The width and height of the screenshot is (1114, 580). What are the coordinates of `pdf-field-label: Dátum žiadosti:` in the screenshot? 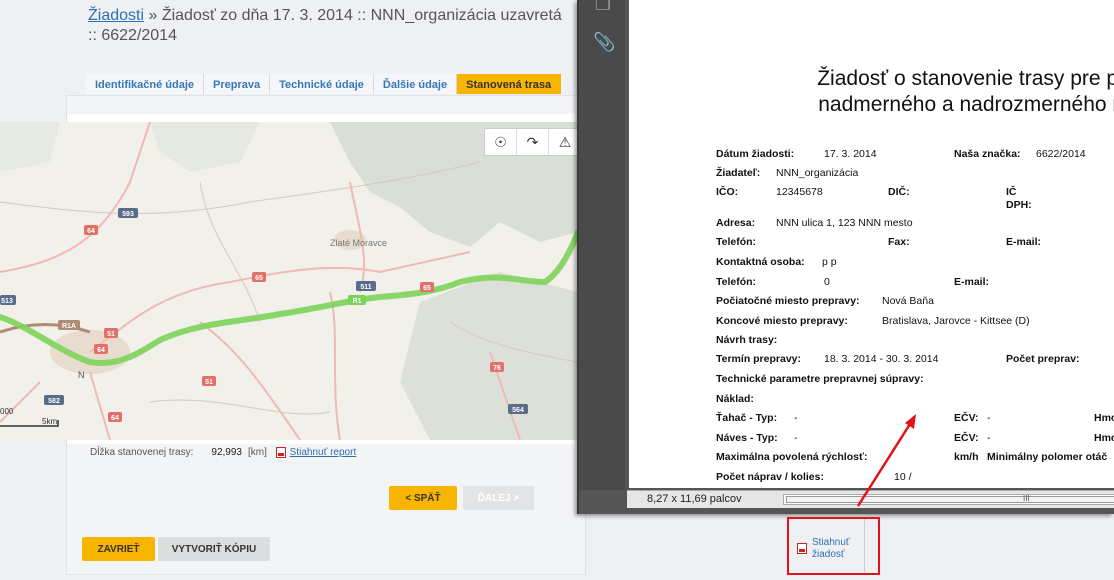 It's located at (755, 154).